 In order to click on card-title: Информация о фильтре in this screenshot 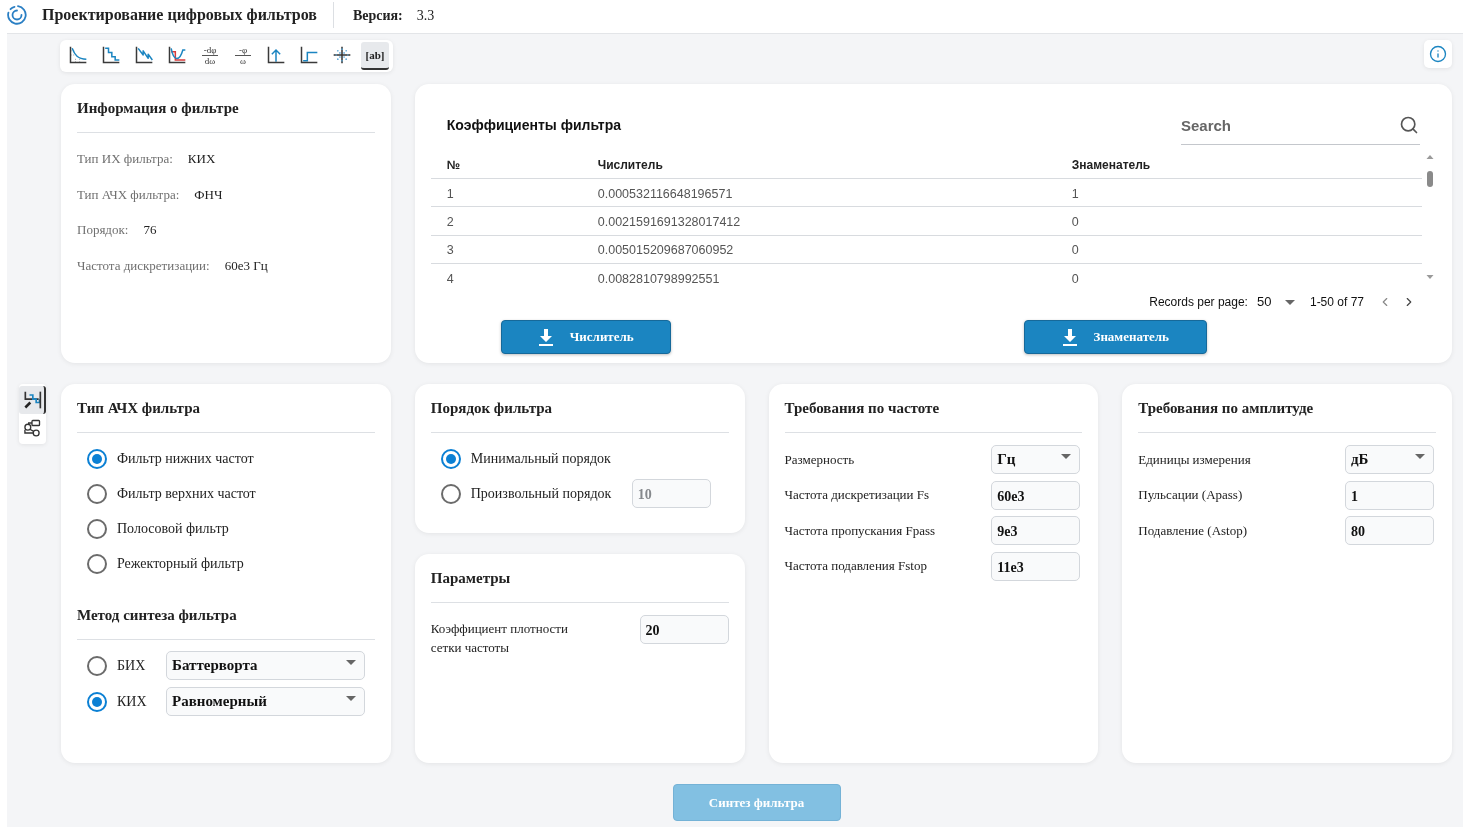, I will do `click(158, 108)`.